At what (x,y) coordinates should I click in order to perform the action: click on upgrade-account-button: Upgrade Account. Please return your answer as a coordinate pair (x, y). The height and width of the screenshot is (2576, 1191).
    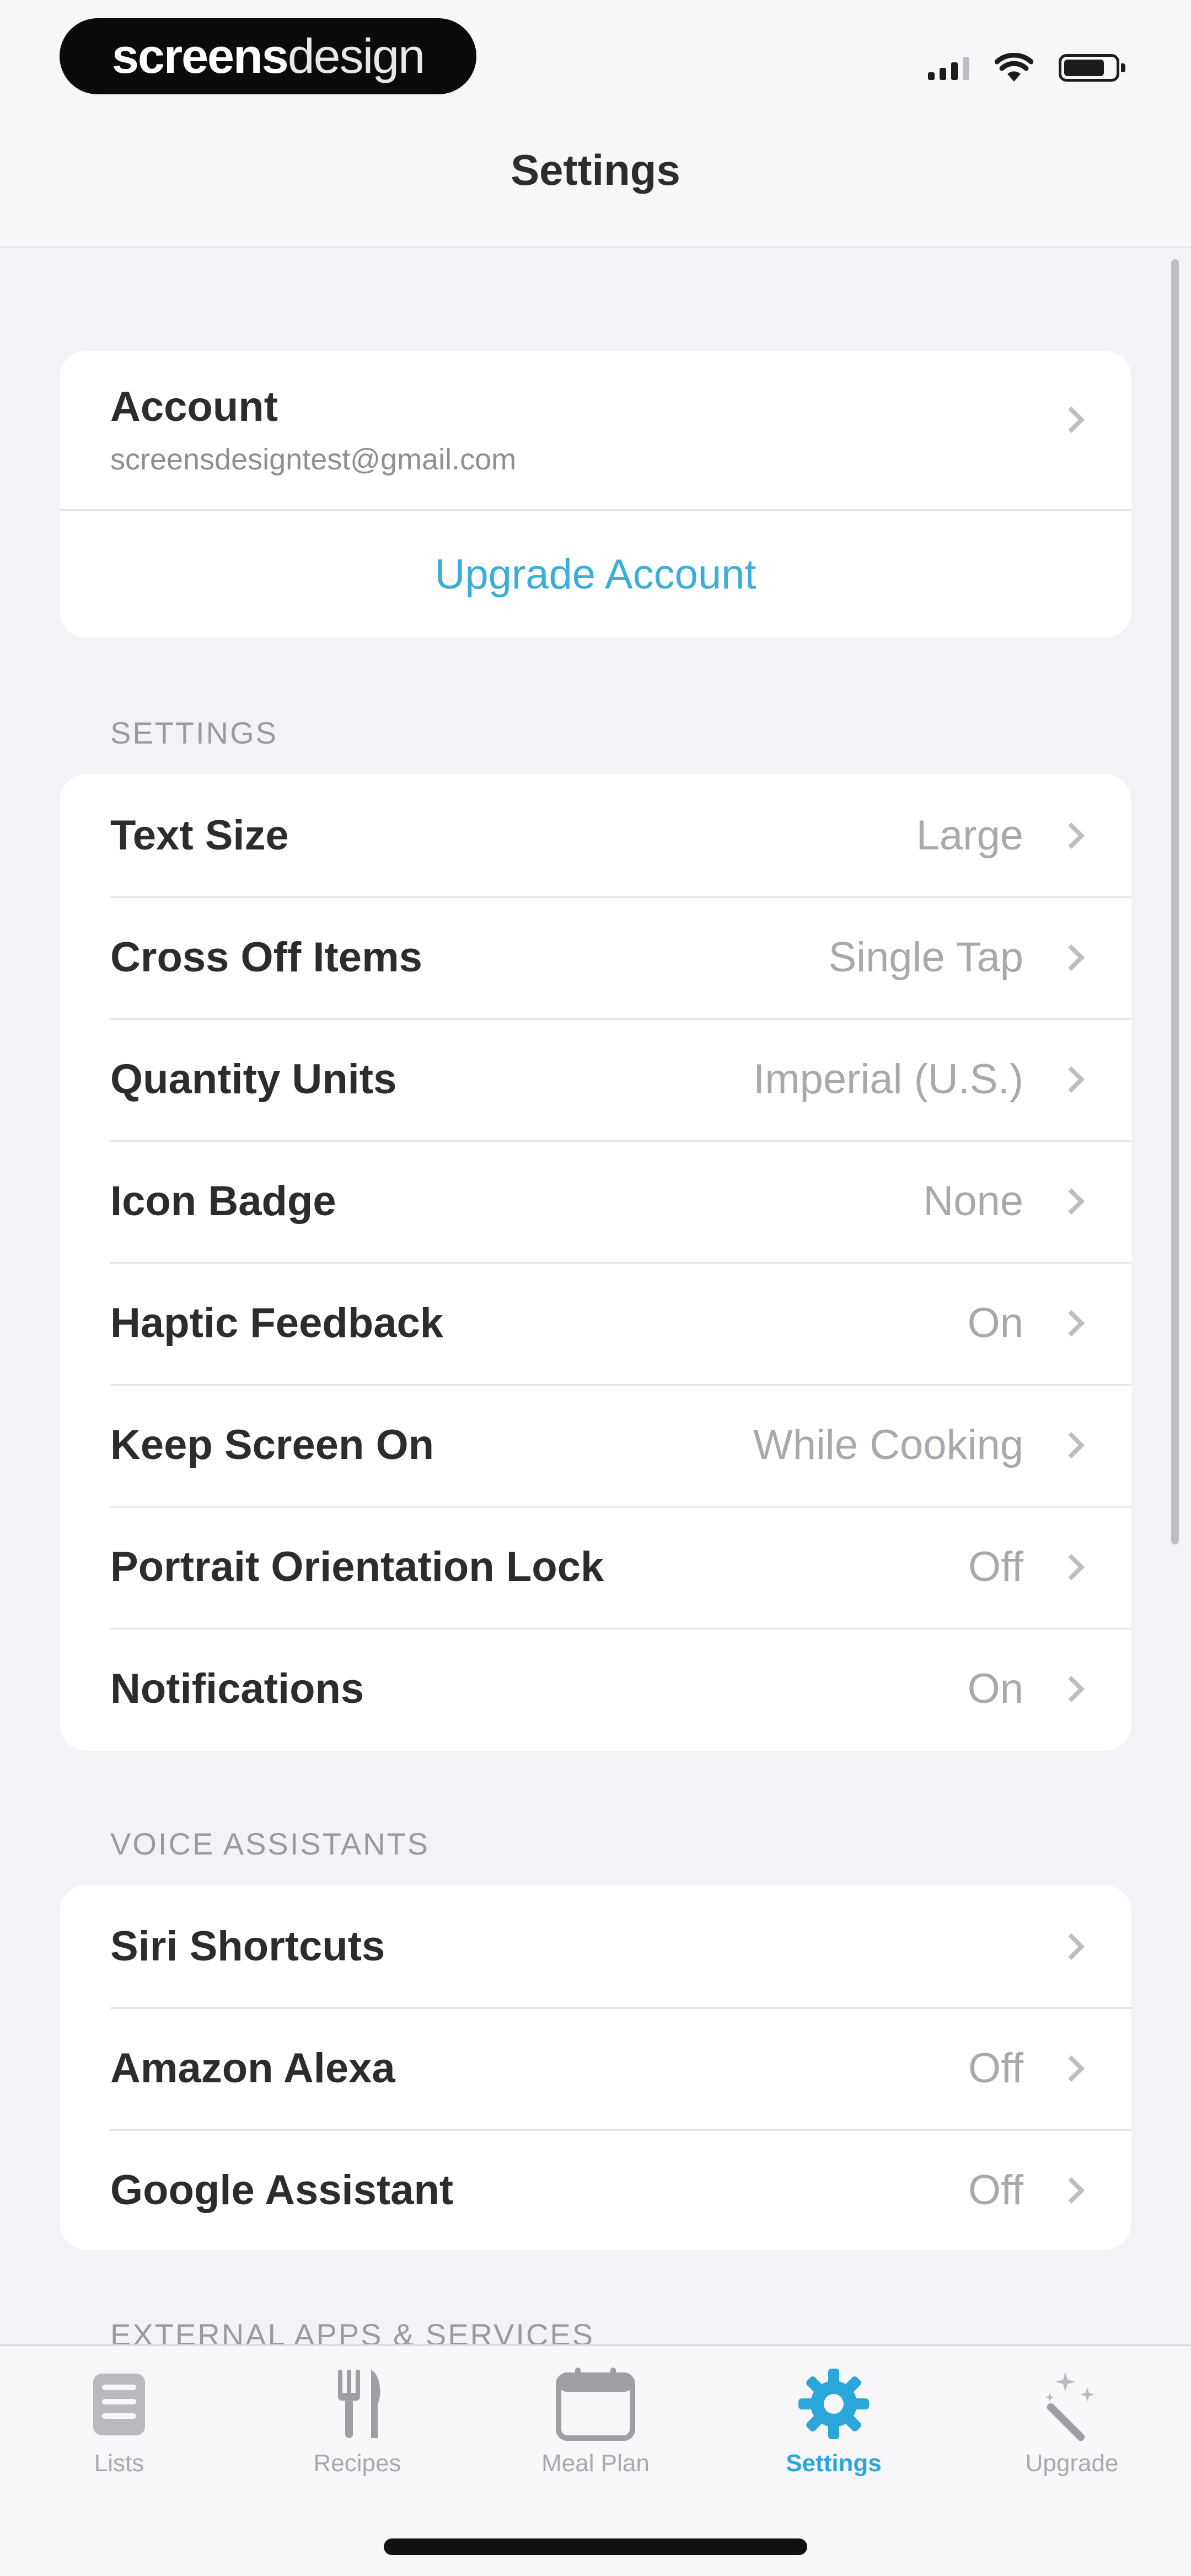
    Looking at the image, I should click on (595, 574).